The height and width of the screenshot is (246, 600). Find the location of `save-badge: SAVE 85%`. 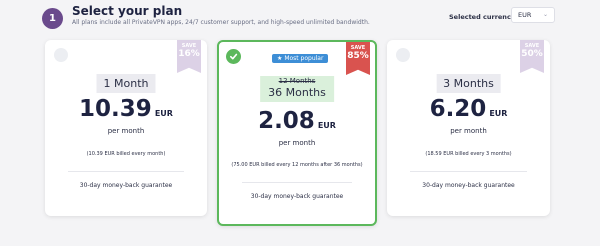

save-badge: SAVE 85% is located at coordinates (358, 58).